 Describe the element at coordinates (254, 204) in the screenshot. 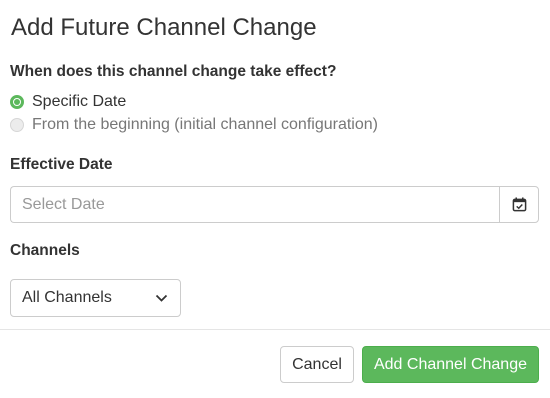

I see `effective-date-input` at that location.